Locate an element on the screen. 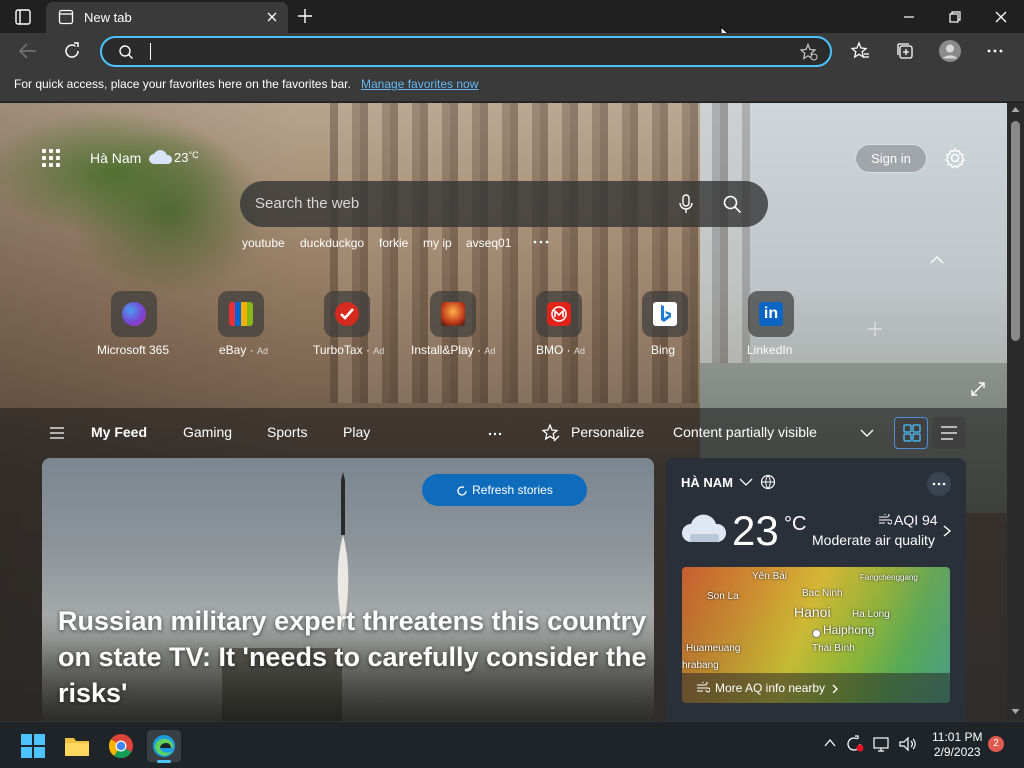  tab-play: Play is located at coordinates (356, 432).